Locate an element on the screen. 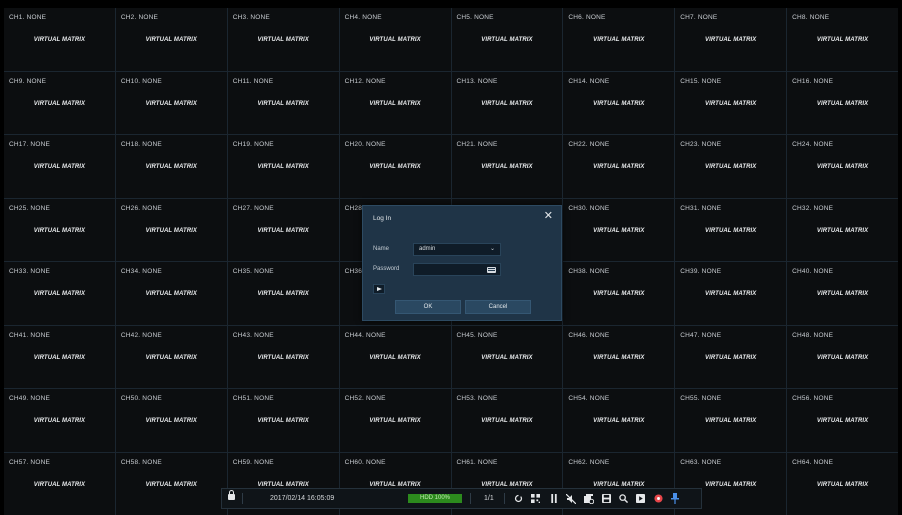  playback-icon is located at coordinates (640, 498).